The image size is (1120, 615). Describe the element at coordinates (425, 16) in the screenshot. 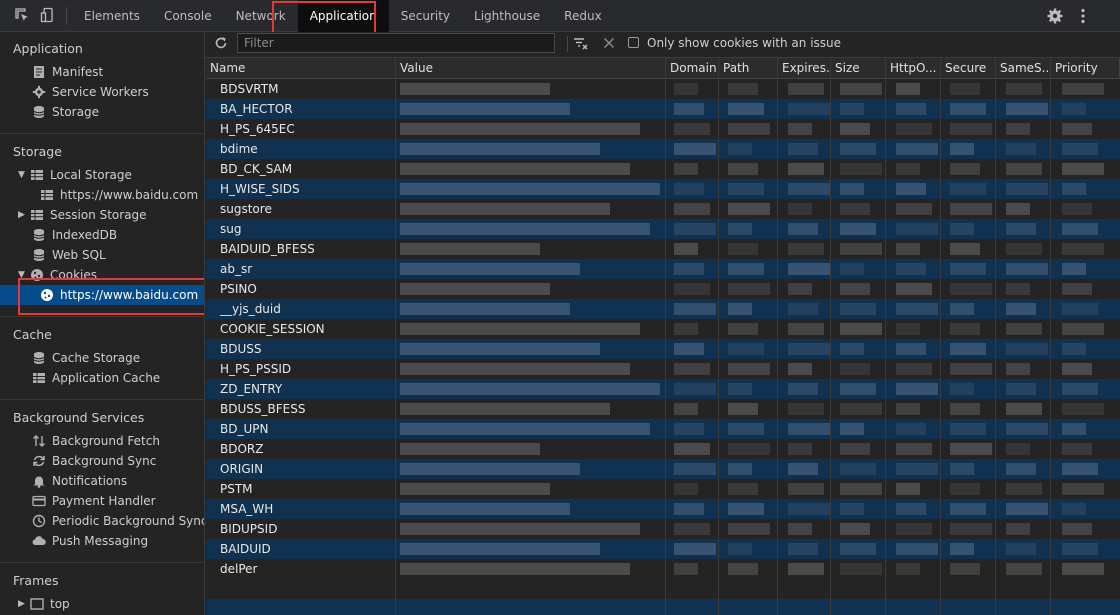

I see `tab-security: Security` at that location.